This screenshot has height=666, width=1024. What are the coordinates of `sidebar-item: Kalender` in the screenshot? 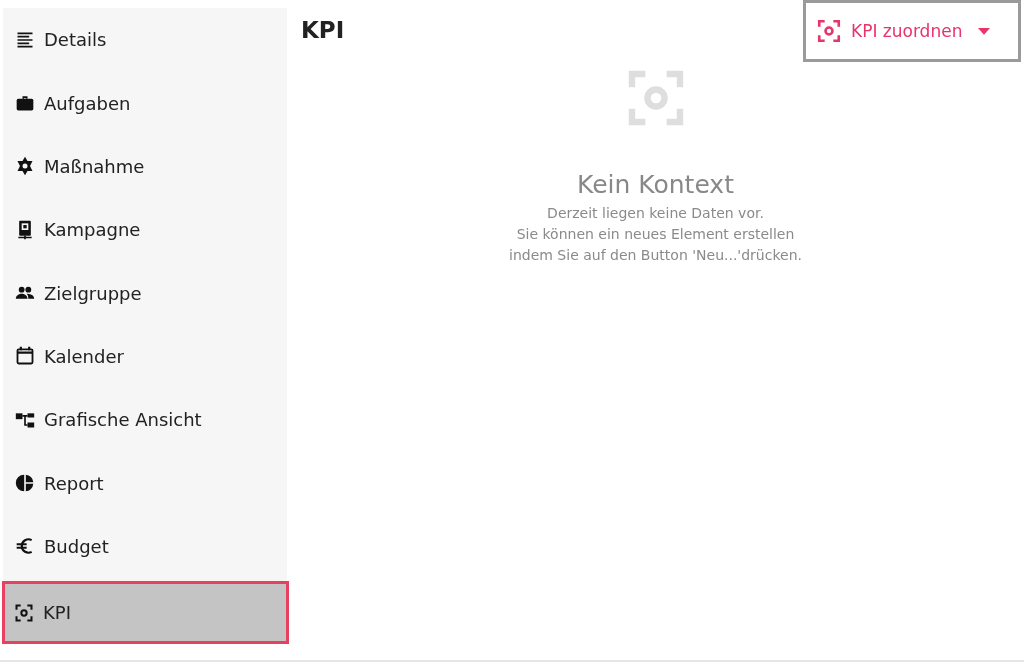 It's located at (145, 356).